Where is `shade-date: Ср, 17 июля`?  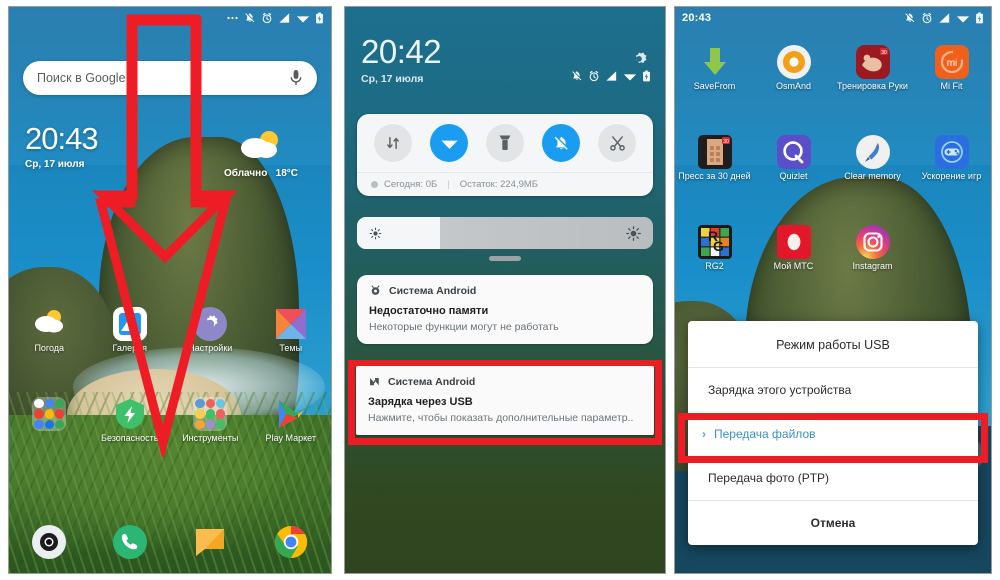
shade-date: Ср, 17 июля is located at coordinates (392, 79).